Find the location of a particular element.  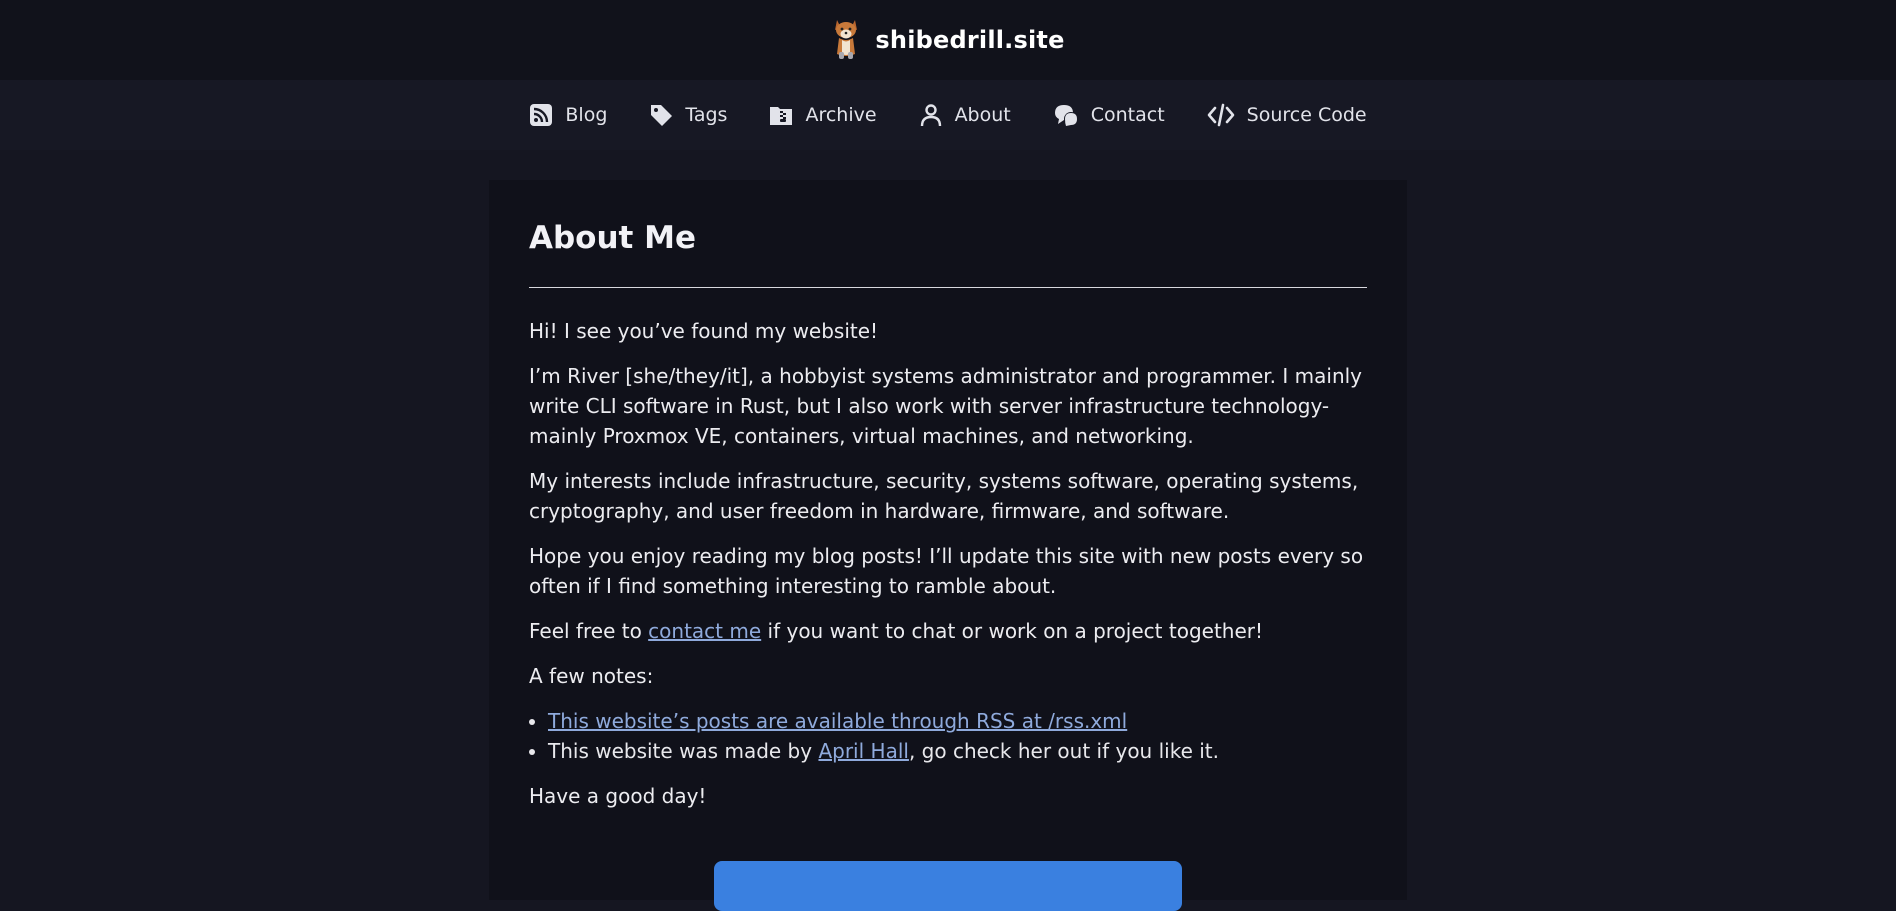

site-brand-link: shibedrill.site is located at coordinates (947, 40).